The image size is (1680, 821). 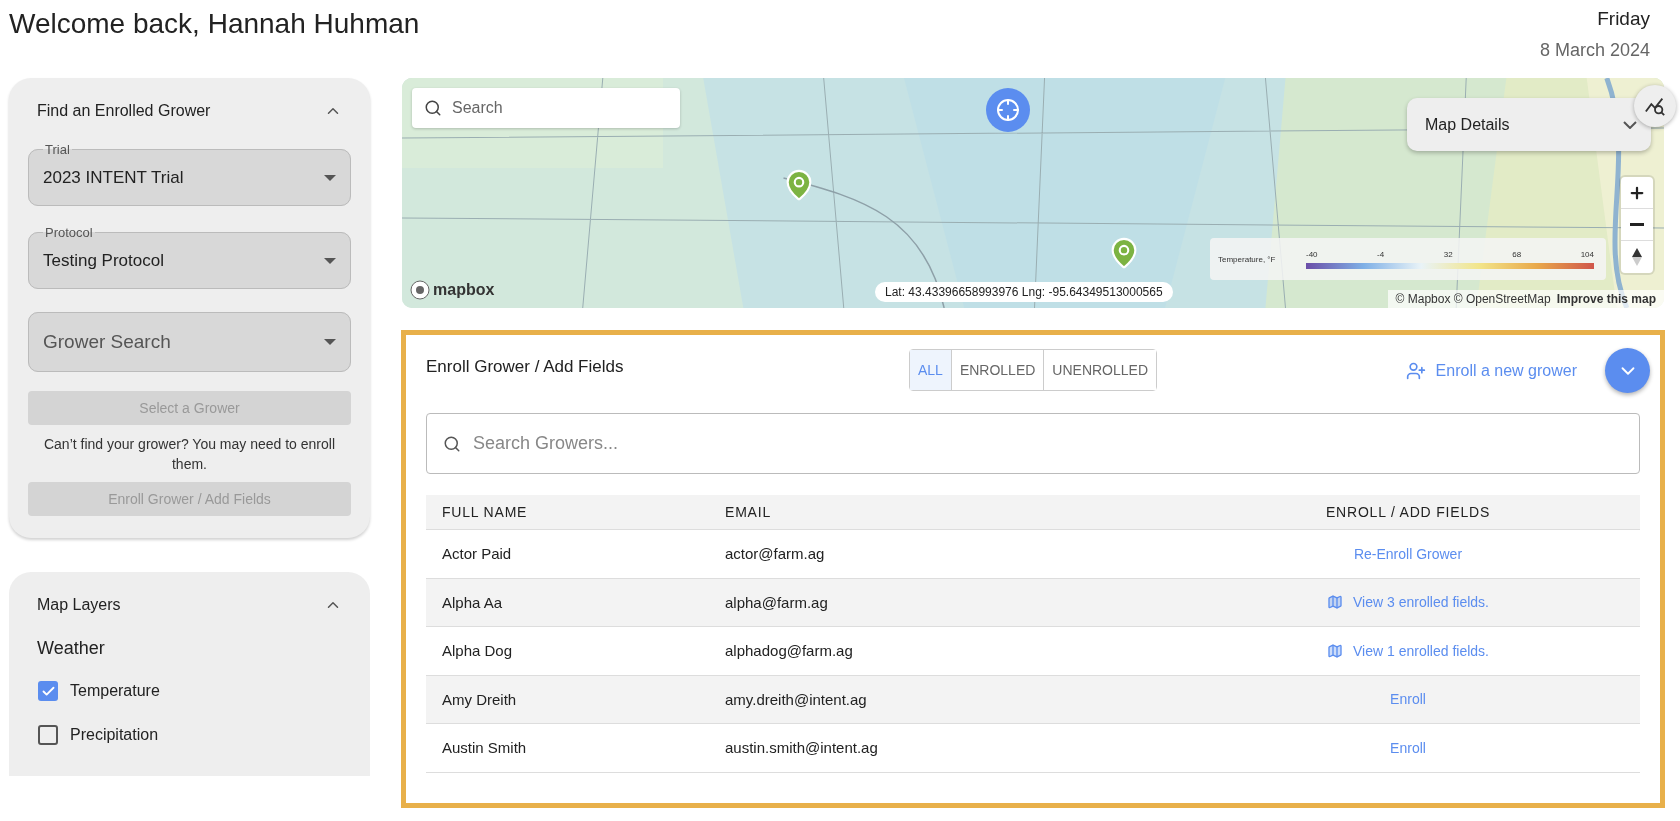 I want to click on legend-title: Temperature, °F, so click(x=1247, y=259).